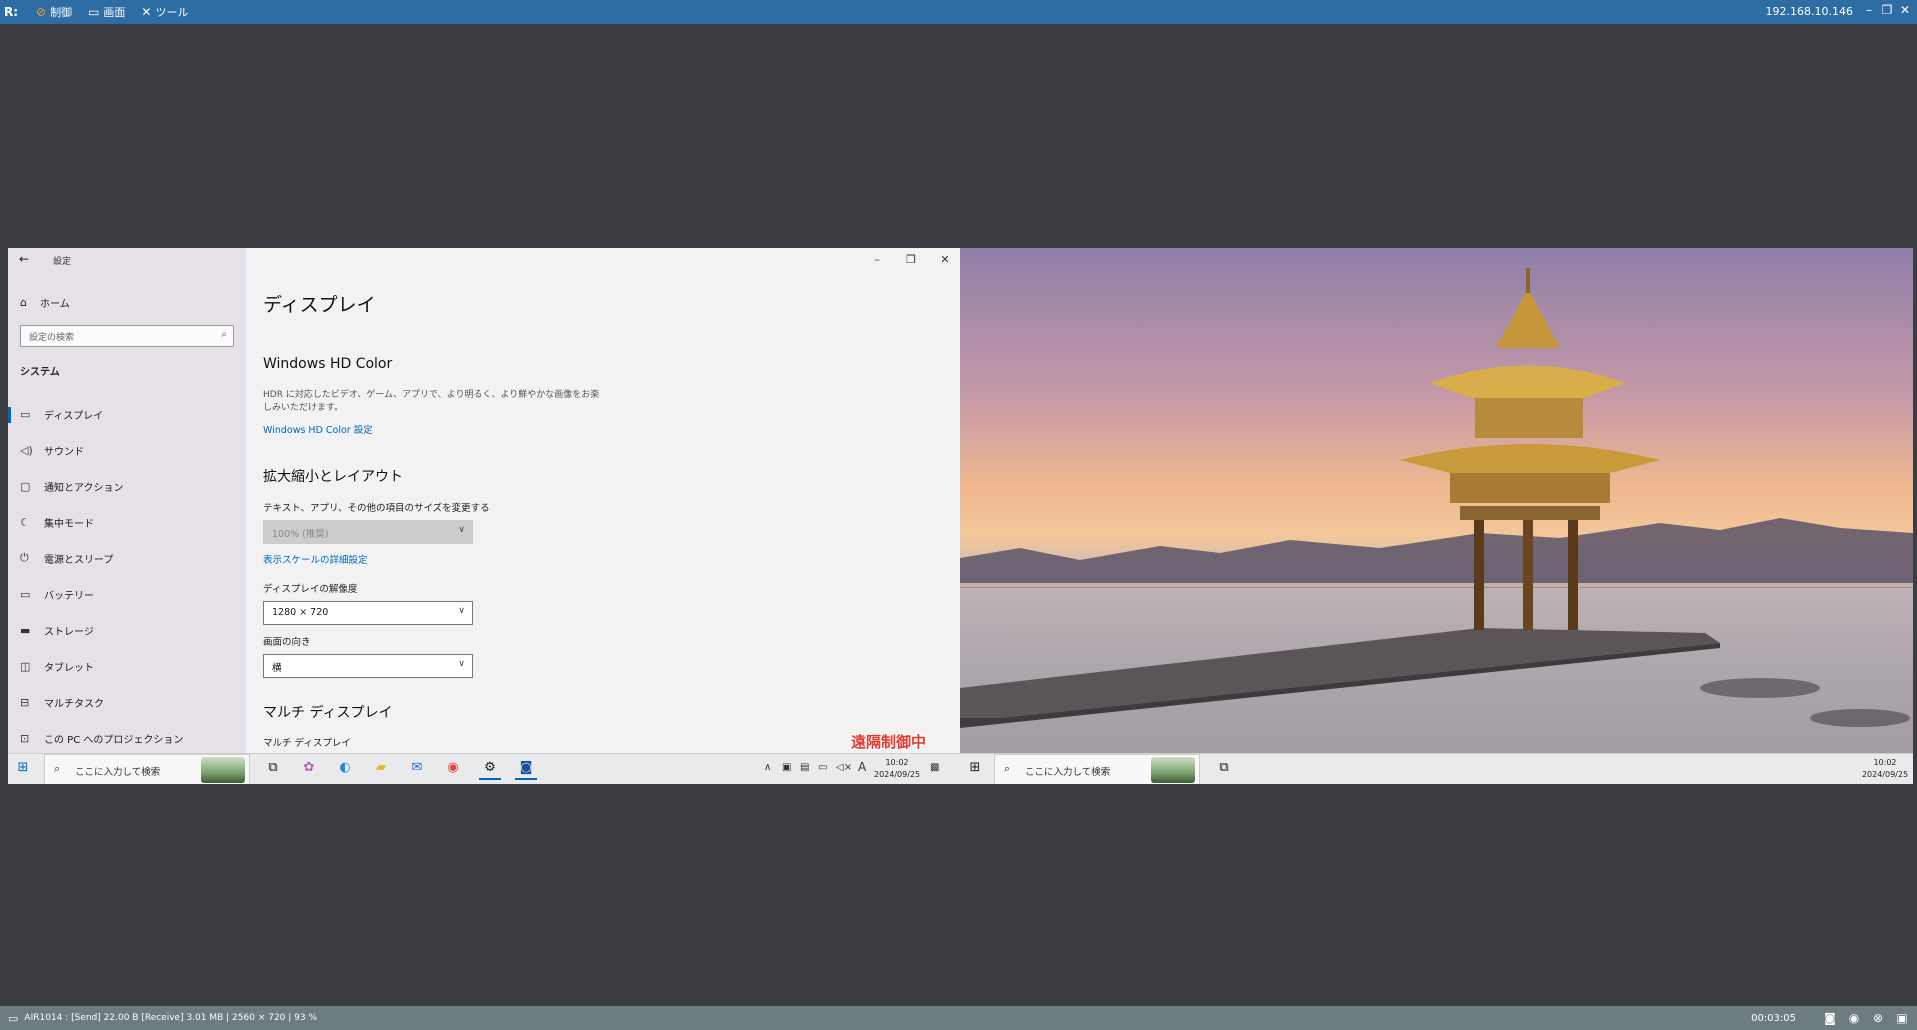 The height and width of the screenshot is (1030, 1917). Describe the element at coordinates (25, 738) in the screenshot. I see `projection-icon: ⊡` at that location.